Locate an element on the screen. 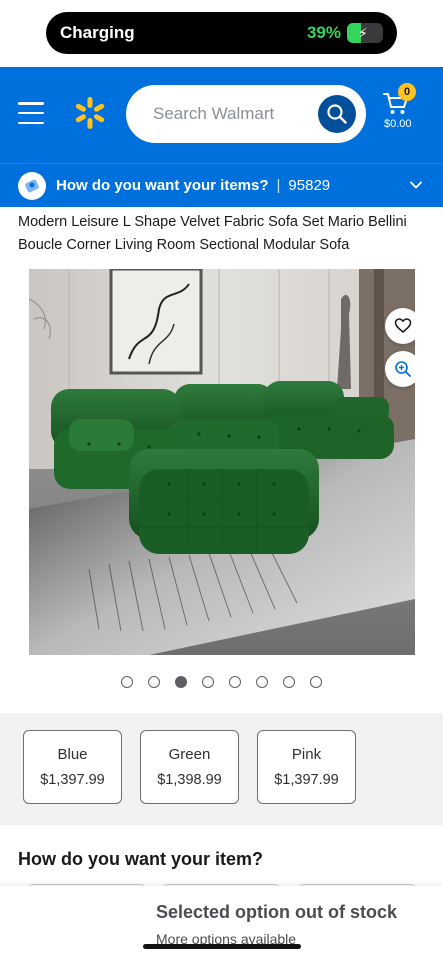  battery-icon: ⚡︎ is located at coordinates (365, 33).